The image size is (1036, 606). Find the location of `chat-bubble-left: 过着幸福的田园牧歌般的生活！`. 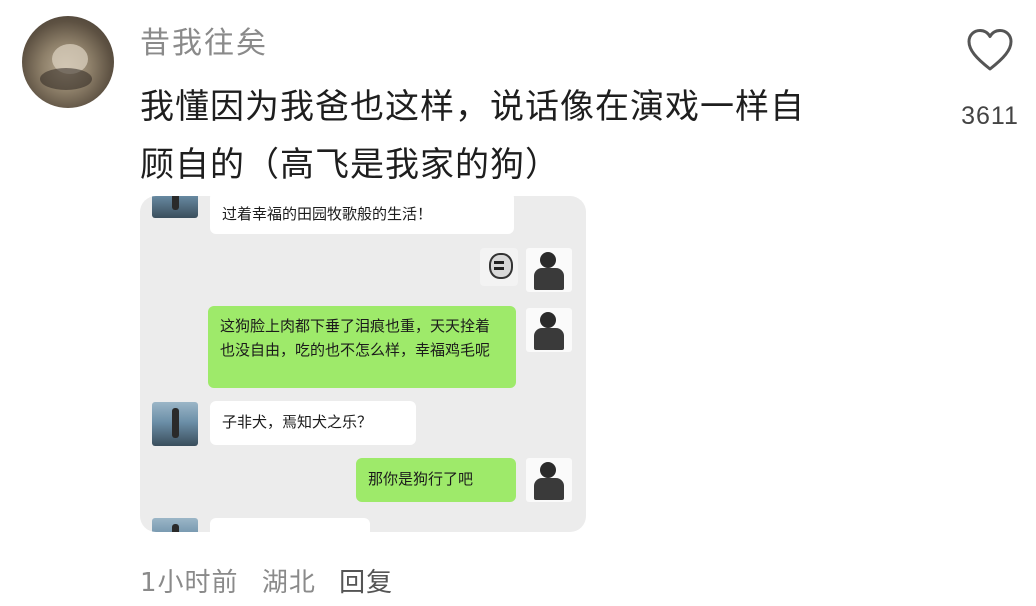

chat-bubble-left: 过着幸福的田园牧歌般的生活！ is located at coordinates (362, 215).